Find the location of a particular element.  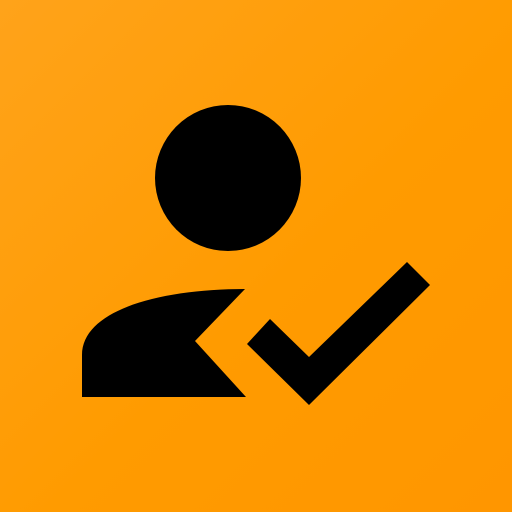

user-head-shape is located at coordinates (228, 178).